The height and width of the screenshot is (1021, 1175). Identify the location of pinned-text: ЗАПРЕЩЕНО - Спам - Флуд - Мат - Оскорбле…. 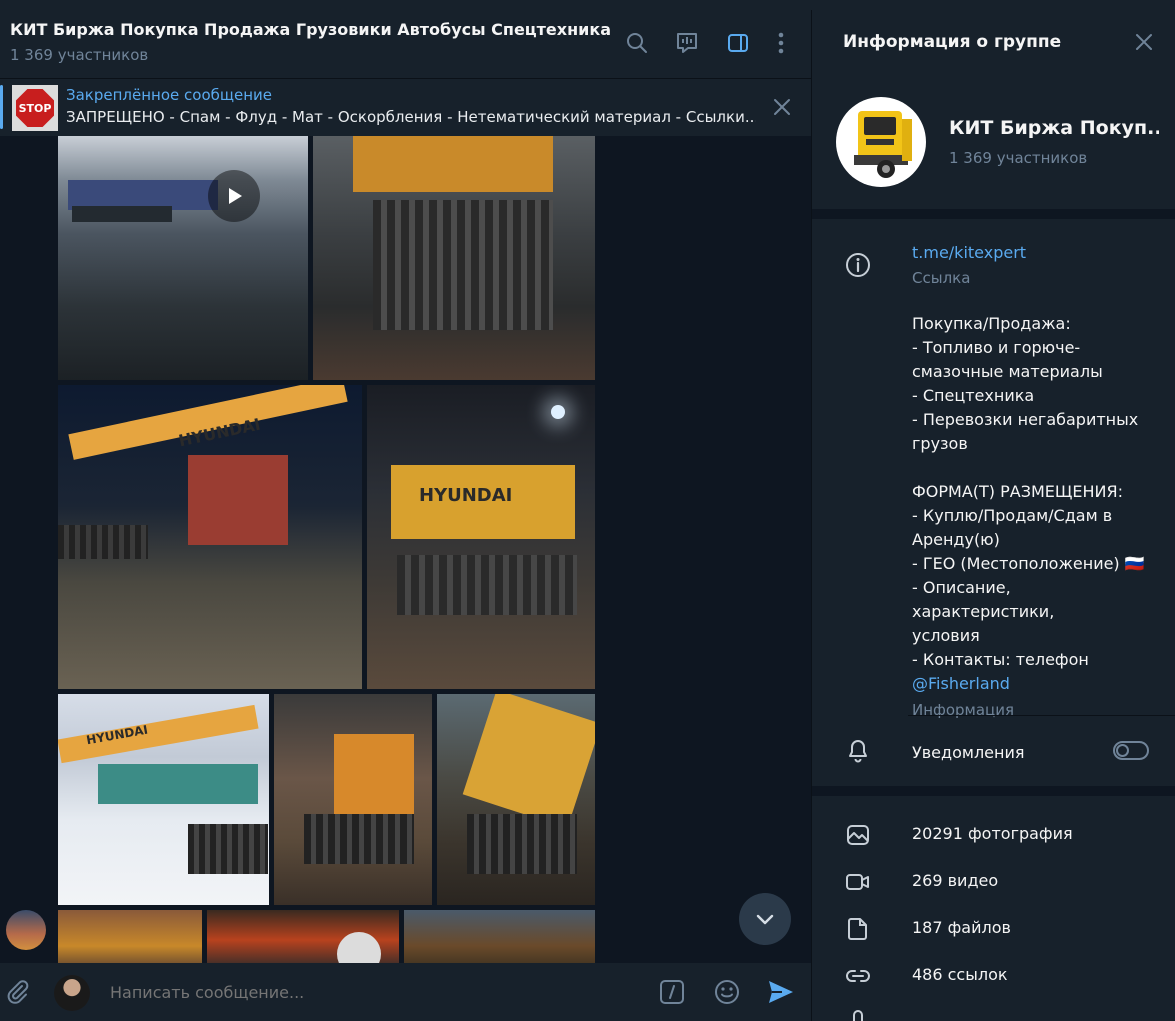
(411, 117).